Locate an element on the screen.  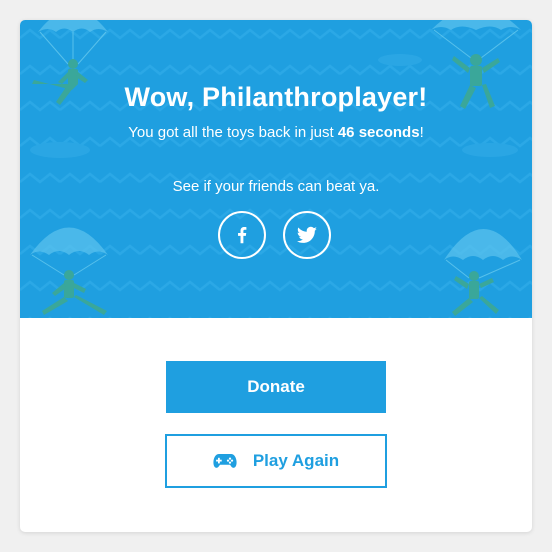
share-facebook-button is located at coordinates (242, 235).